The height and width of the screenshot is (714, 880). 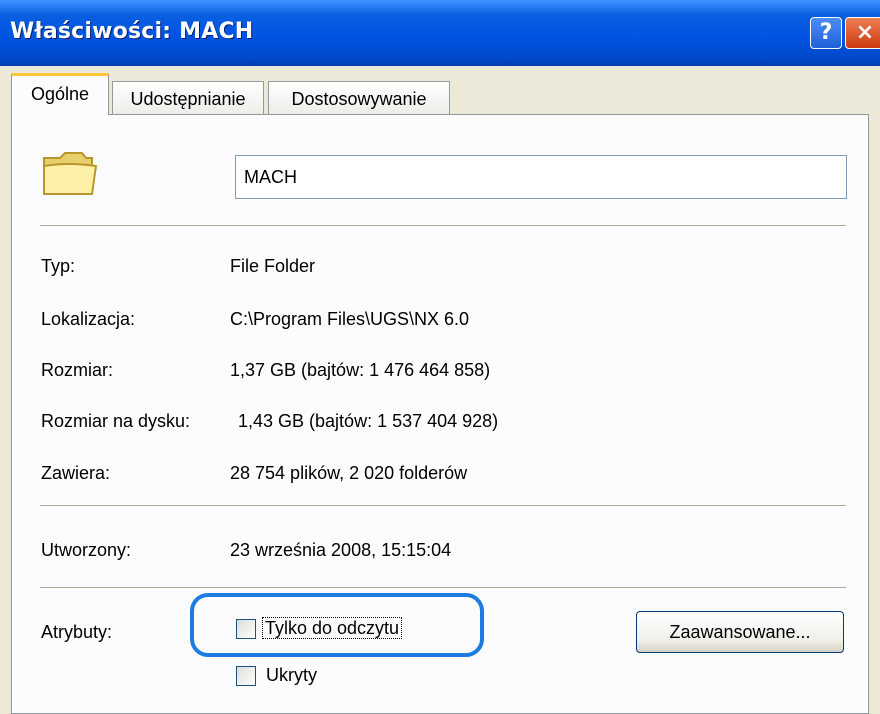 I want to click on help-icon: ?, so click(x=826, y=32).